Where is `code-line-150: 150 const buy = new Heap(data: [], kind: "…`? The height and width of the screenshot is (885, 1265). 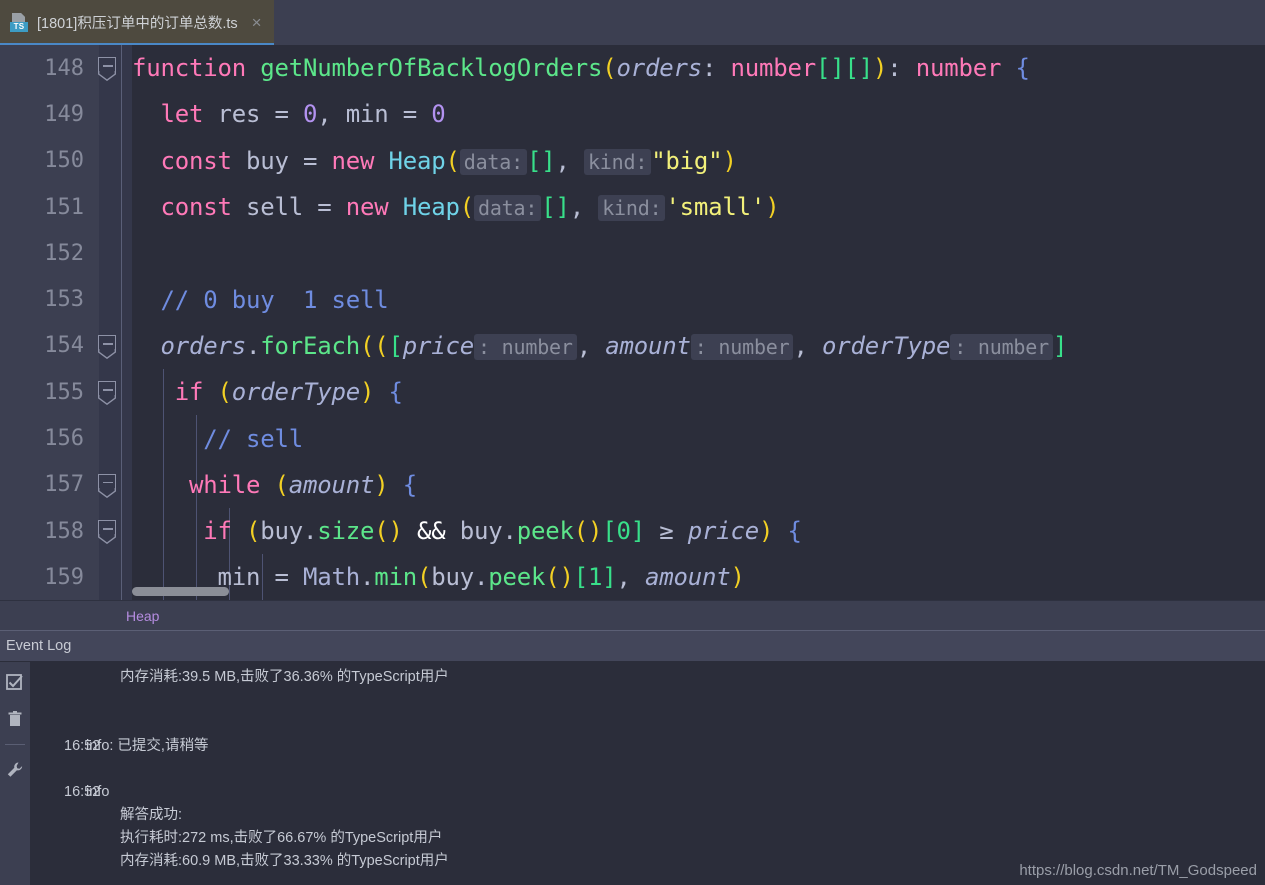 code-line-150: 150 const buy = new Heap(data: [], kind: "… is located at coordinates (632, 161).